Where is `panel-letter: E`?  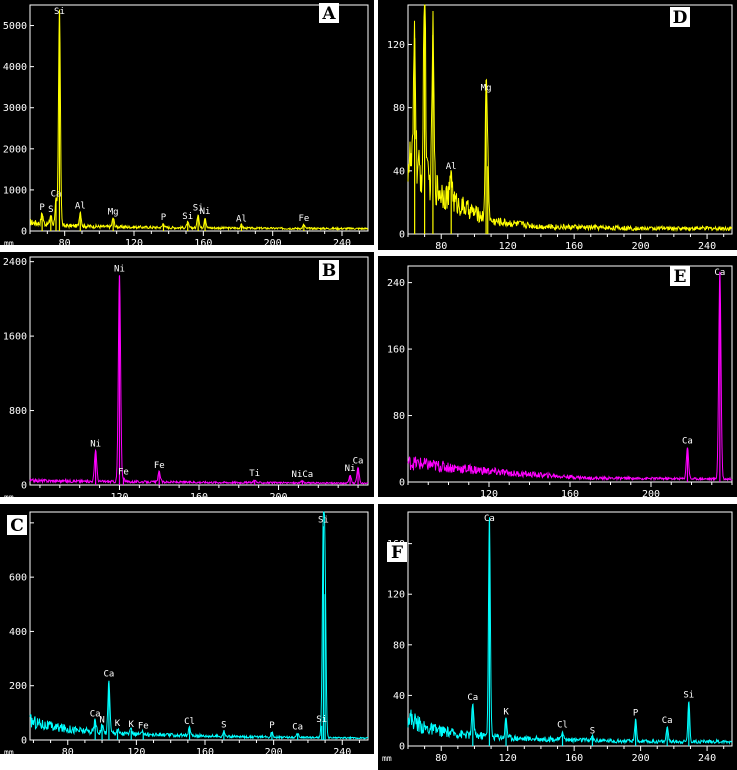 panel-letter: E is located at coordinates (680, 277).